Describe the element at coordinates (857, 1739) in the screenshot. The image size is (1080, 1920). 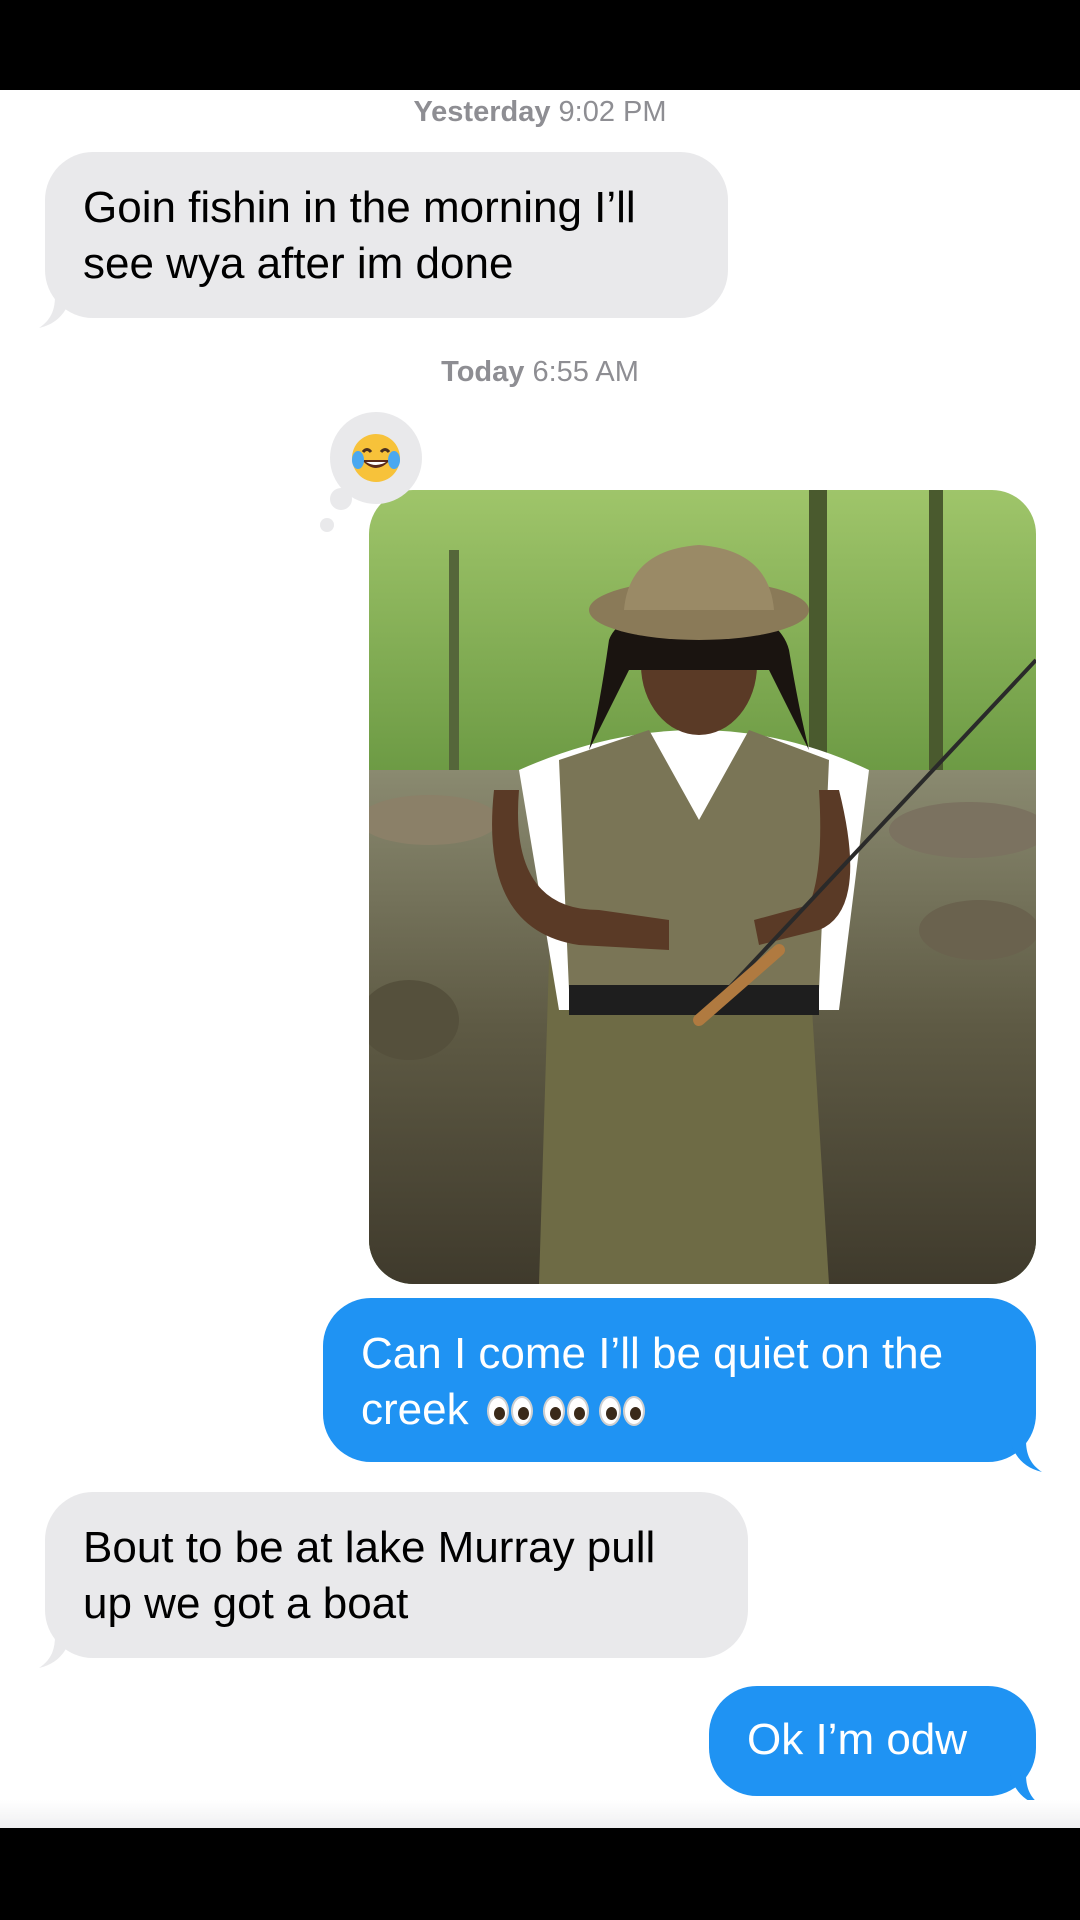
I see `message-text: Ok I’m odw` at that location.